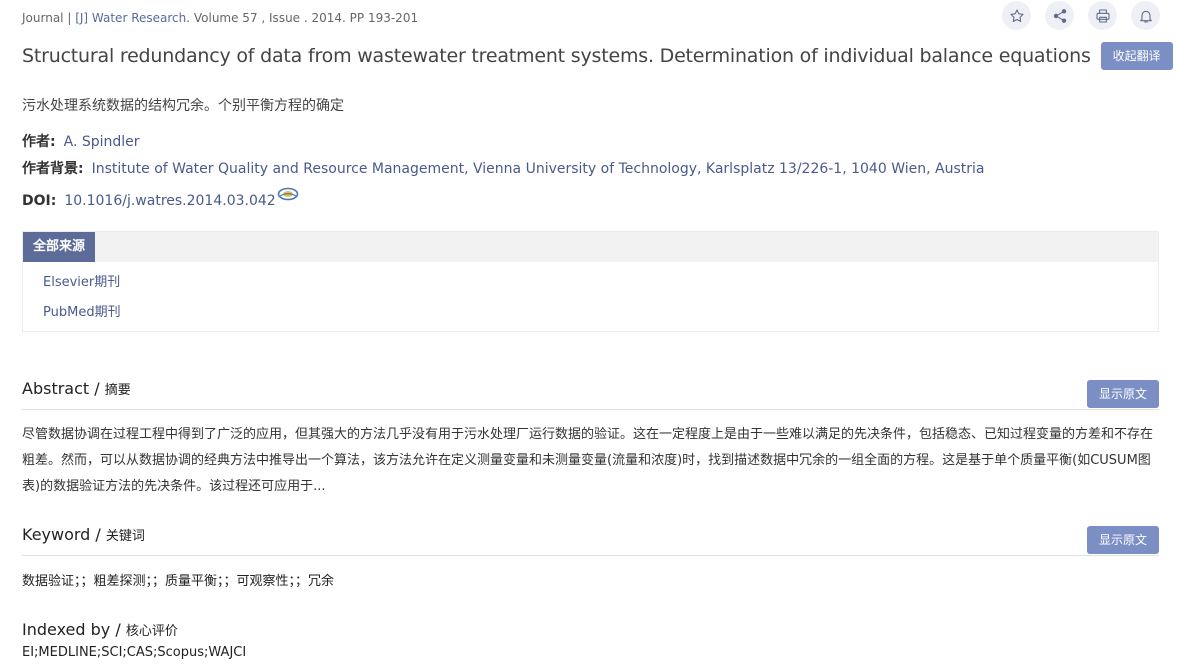 The height and width of the screenshot is (670, 1185). What do you see at coordinates (102, 142) in the screenshot?
I see `author-link: A. Spindler` at bounding box center [102, 142].